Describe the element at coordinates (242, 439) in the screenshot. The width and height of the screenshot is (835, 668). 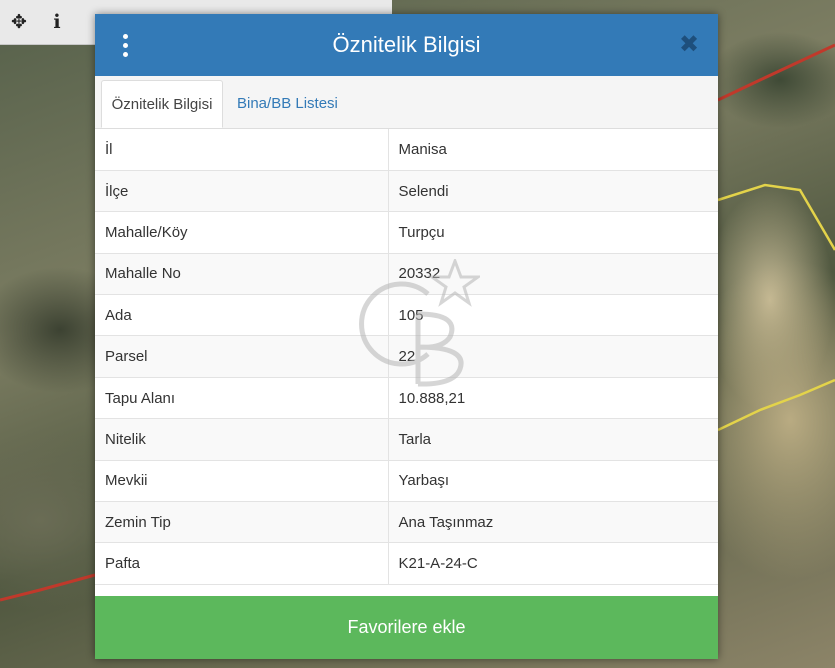
I see `row-key: Nitelik` at that location.